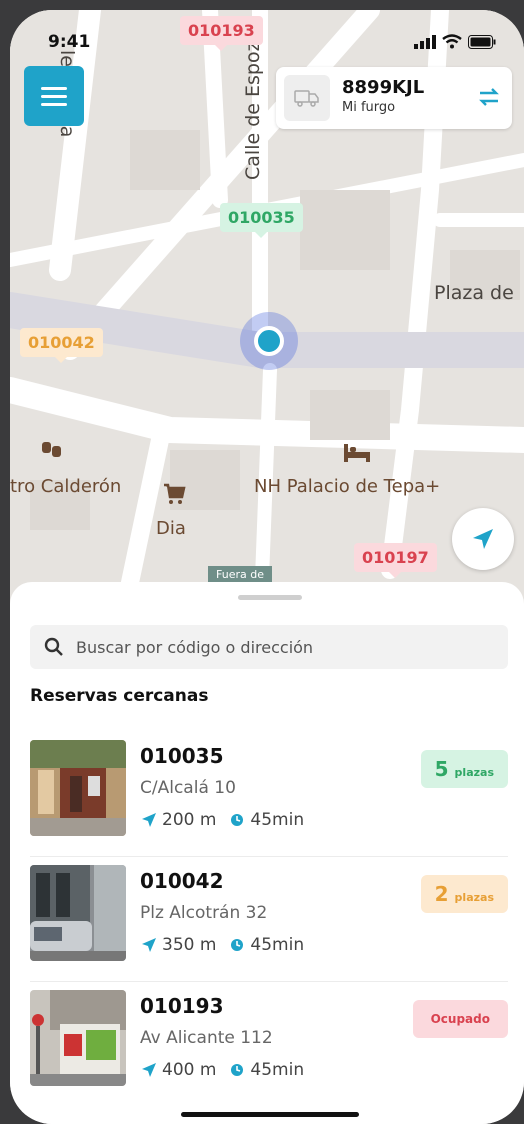 Image resolution: width=524 pixels, height=1124 pixels. What do you see at coordinates (267, 43) in the screenshot?
I see `status-bar: 9:41` at bounding box center [267, 43].